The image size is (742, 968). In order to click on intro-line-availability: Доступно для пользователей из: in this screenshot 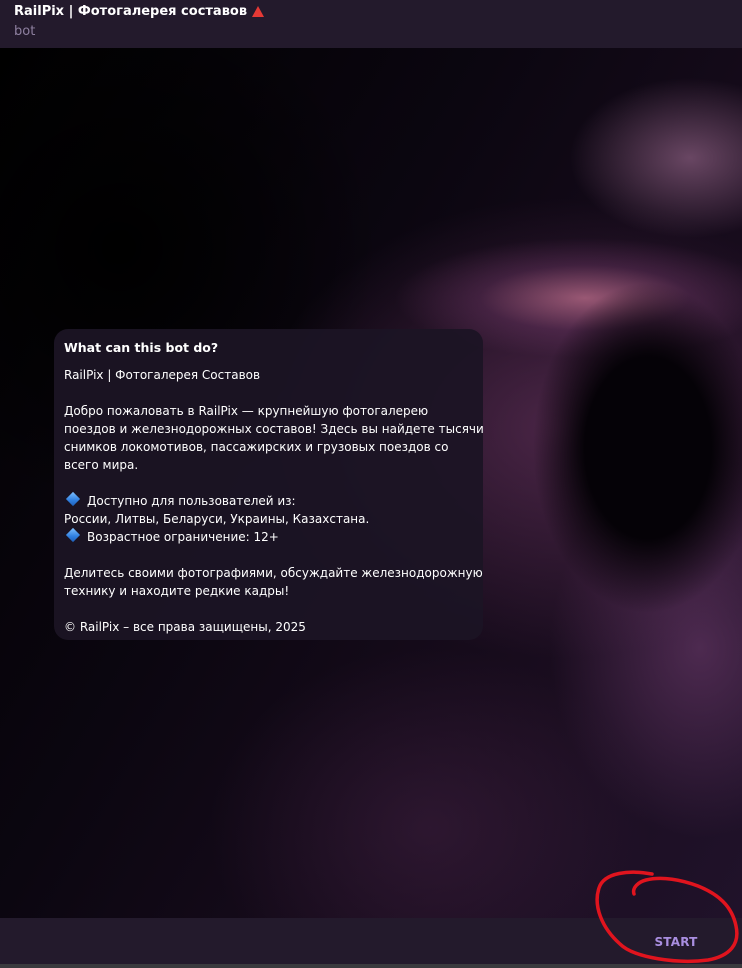, I will do `click(268, 500)`.